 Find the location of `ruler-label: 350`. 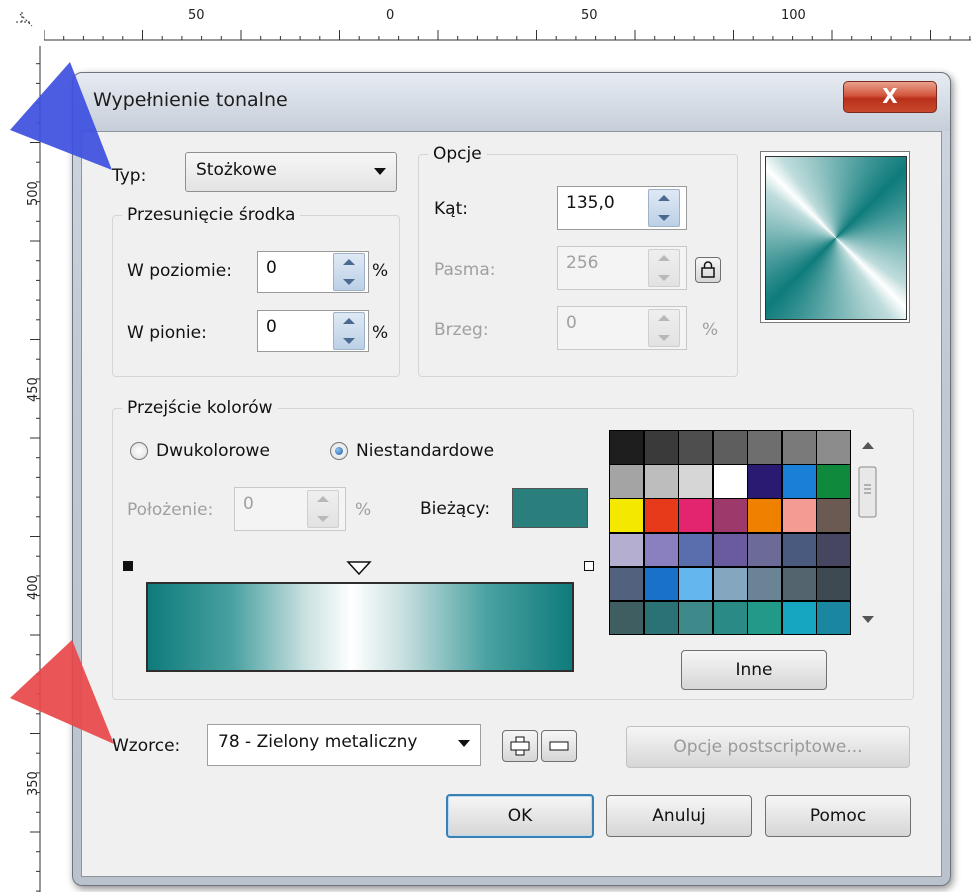

ruler-label: 350 is located at coordinates (33, 783).